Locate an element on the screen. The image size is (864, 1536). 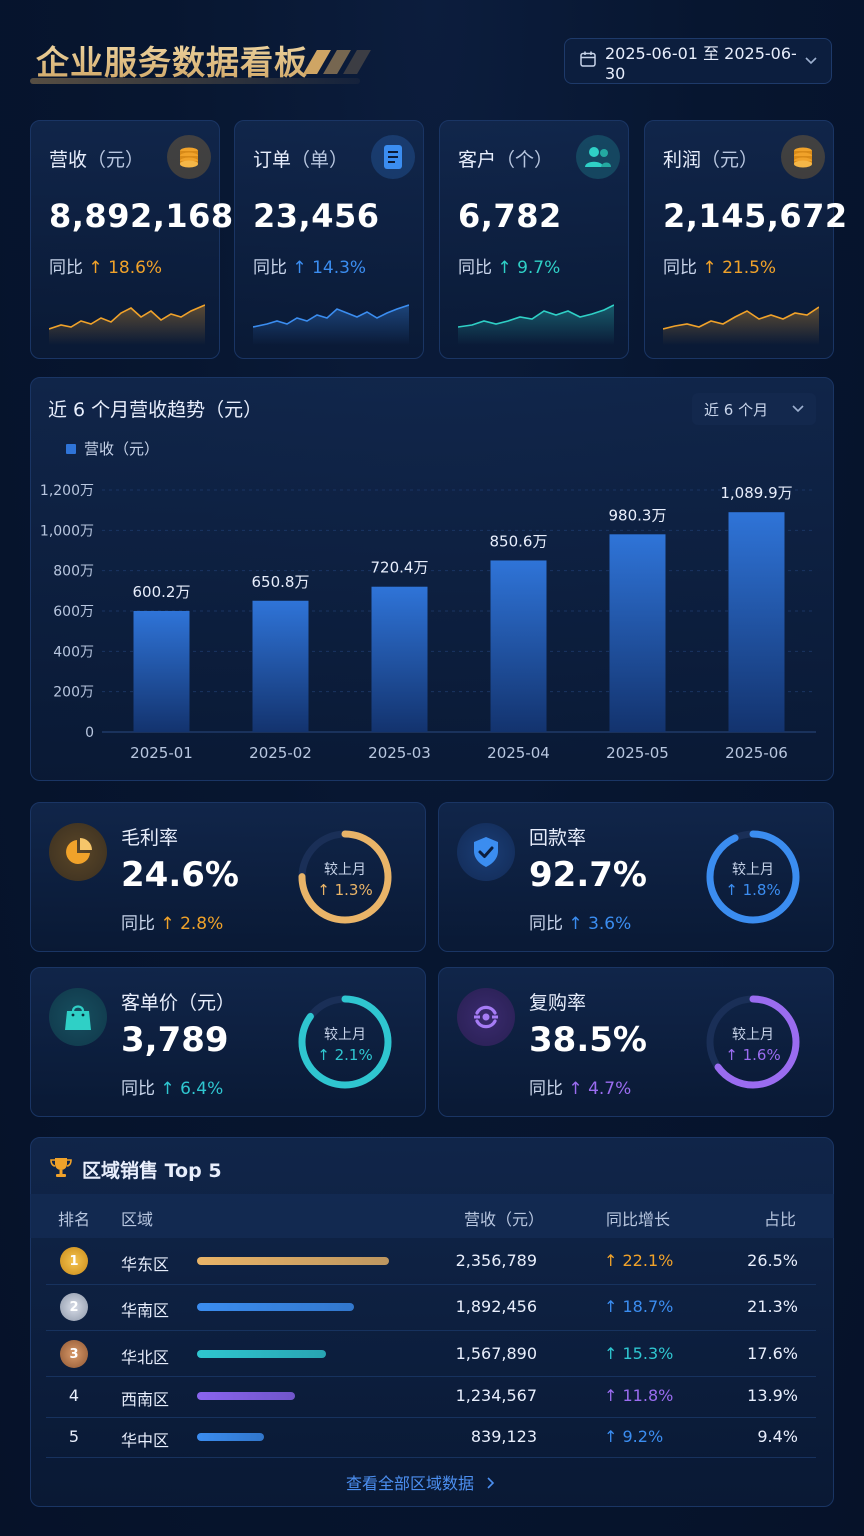
kpi-yoy: 同比 ↑ 14.3% is located at coordinates (310, 268).